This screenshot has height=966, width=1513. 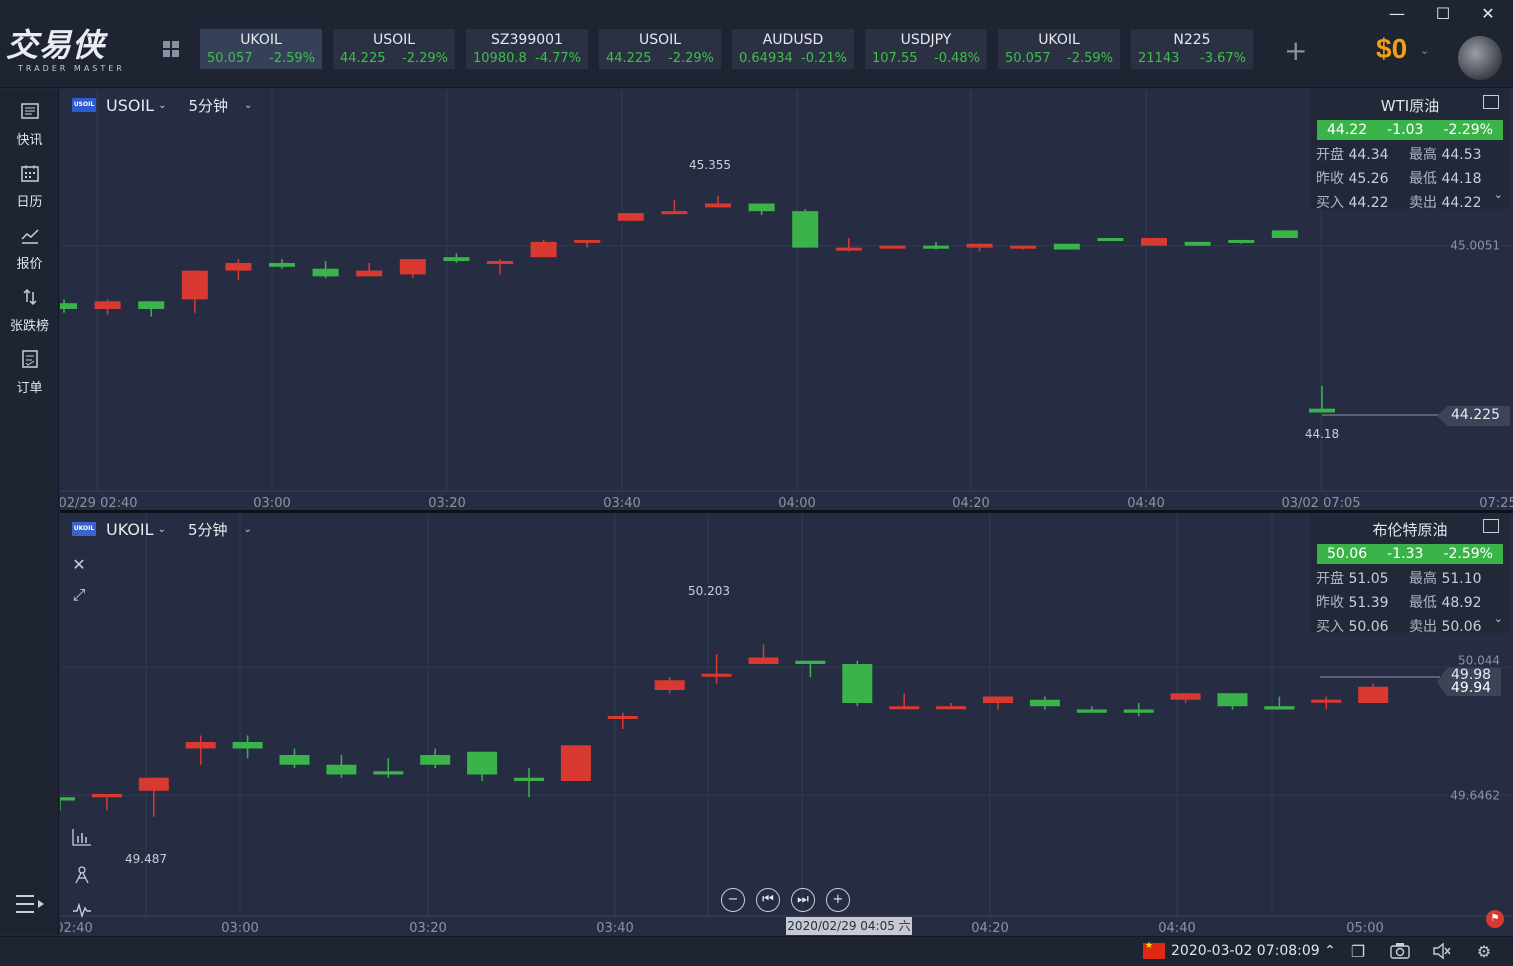 What do you see at coordinates (1443, 13) in the screenshot?
I see `maximize-button: ☐` at bounding box center [1443, 13].